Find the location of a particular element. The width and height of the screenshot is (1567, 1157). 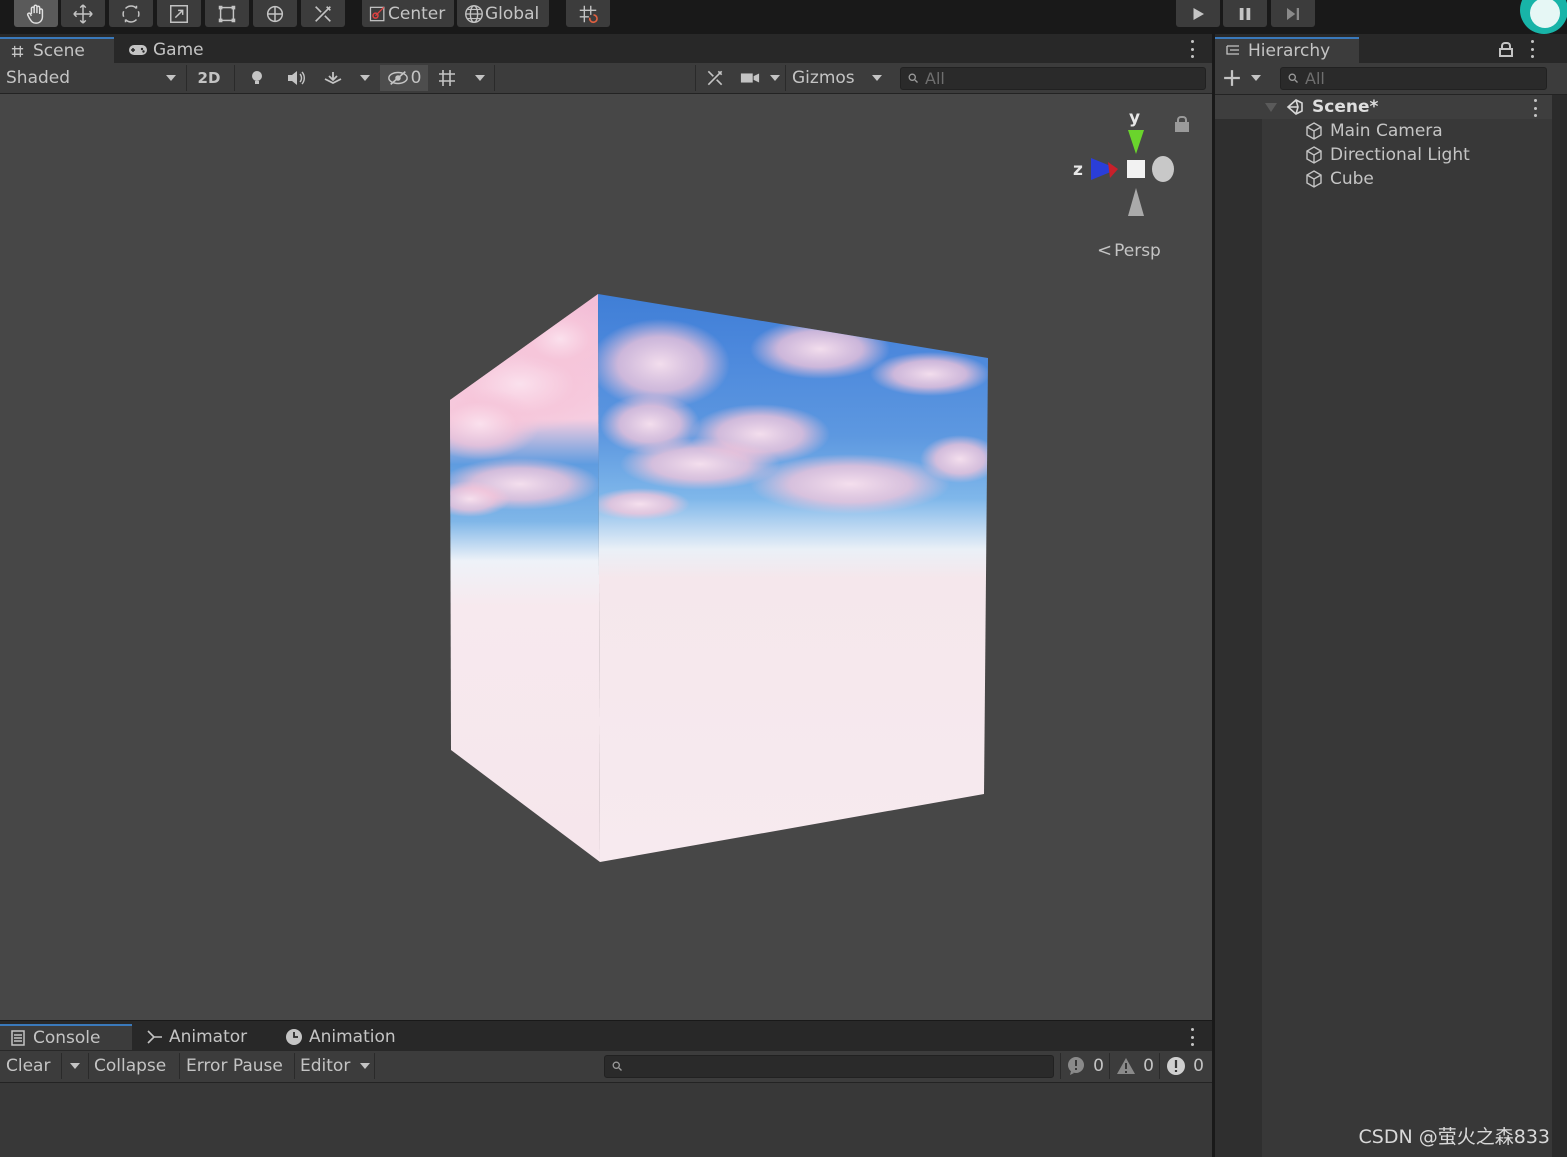

collapse-toggle: Collapse is located at coordinates (134, 1066).